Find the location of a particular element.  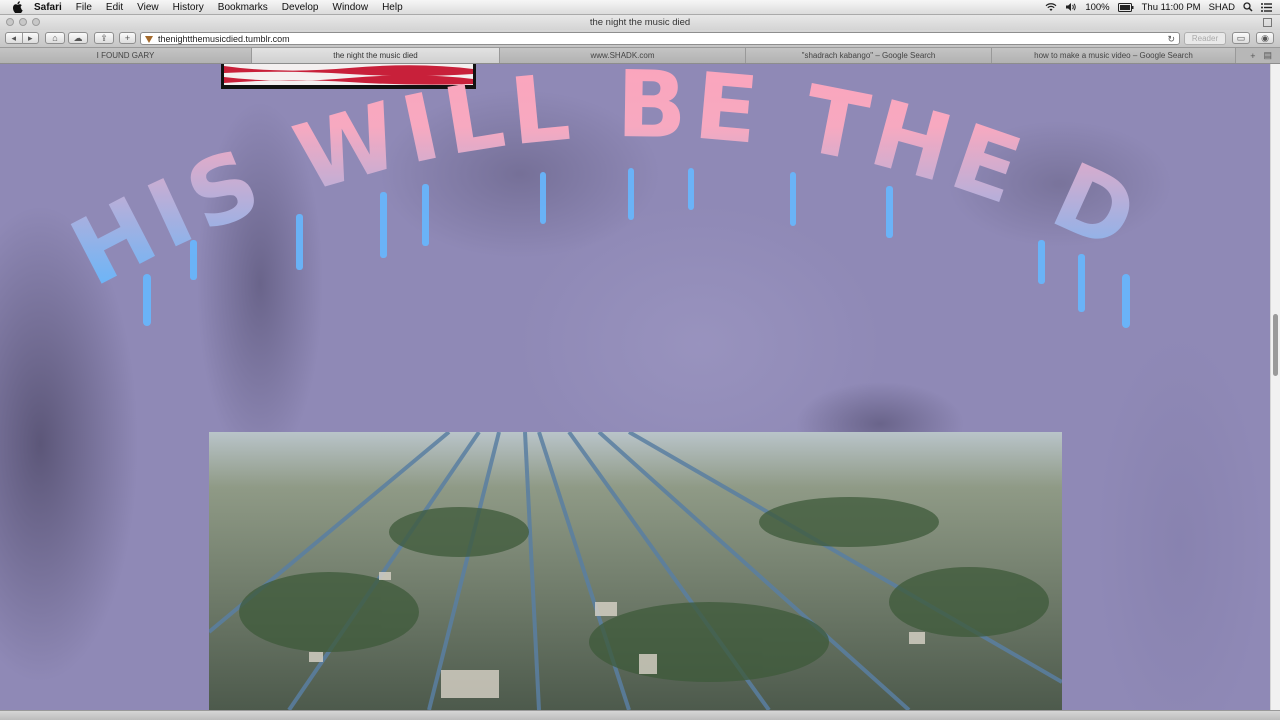

tumblr-favicon-icon is located at coordinates (149, 39).